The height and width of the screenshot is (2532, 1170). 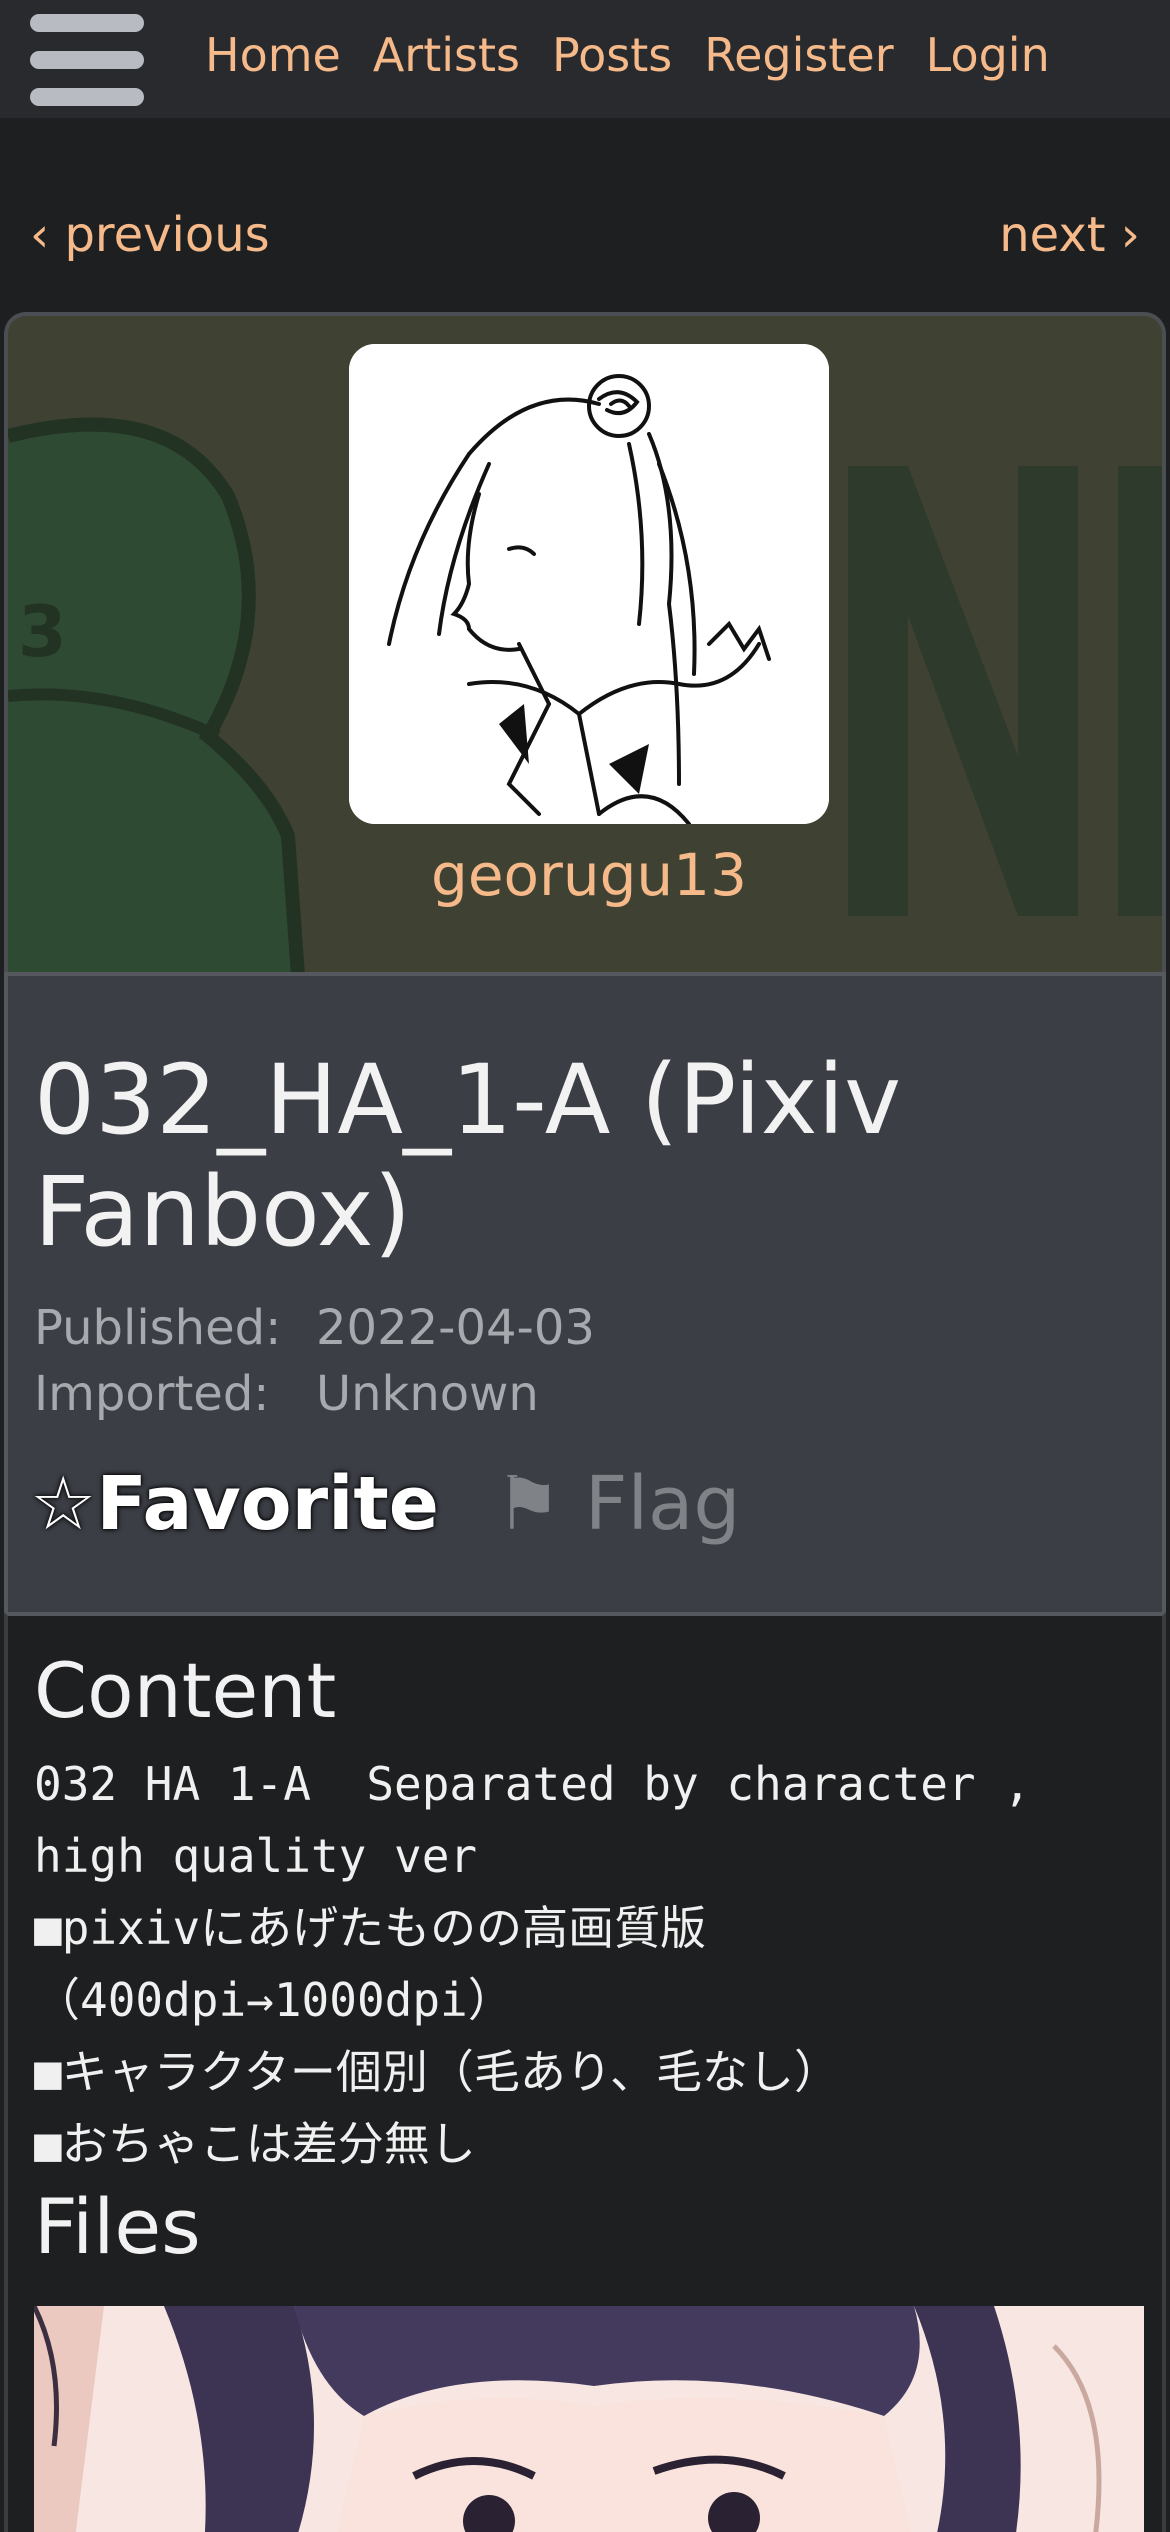 What do you see at coordinates (150, 235) in the screenshot?
I see `previous-post-link: ‹ previous` at bounding box center [150, 235].